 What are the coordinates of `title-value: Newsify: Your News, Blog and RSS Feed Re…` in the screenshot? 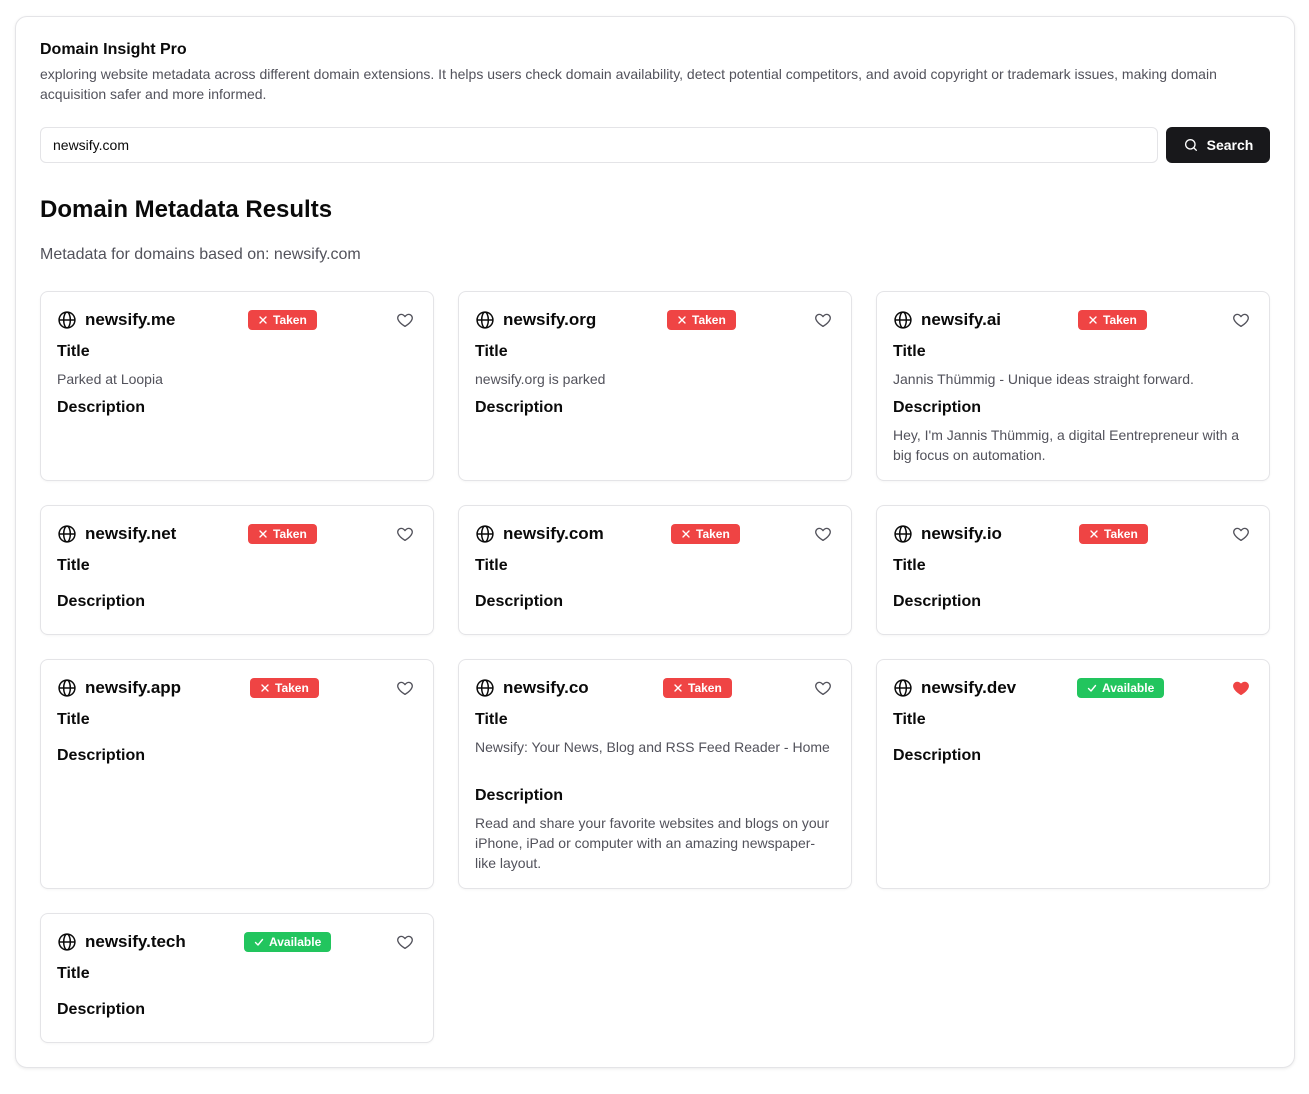 It's located at (652, 747).